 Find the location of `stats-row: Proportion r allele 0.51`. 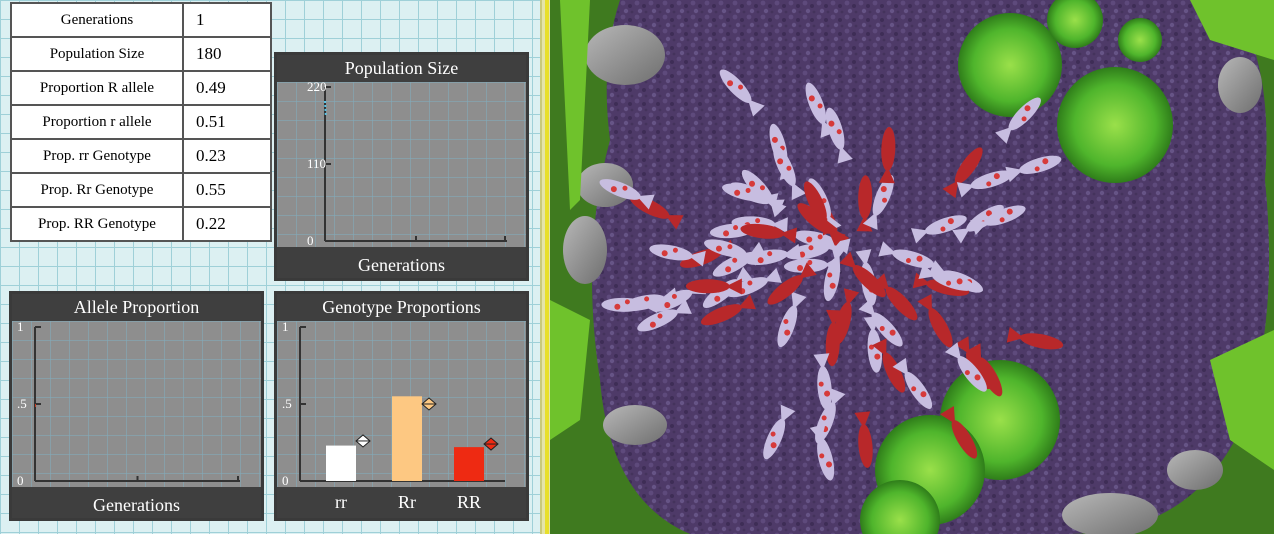

stats-row: Proportion r allele 0.51 is located at coordinates (141, 122).